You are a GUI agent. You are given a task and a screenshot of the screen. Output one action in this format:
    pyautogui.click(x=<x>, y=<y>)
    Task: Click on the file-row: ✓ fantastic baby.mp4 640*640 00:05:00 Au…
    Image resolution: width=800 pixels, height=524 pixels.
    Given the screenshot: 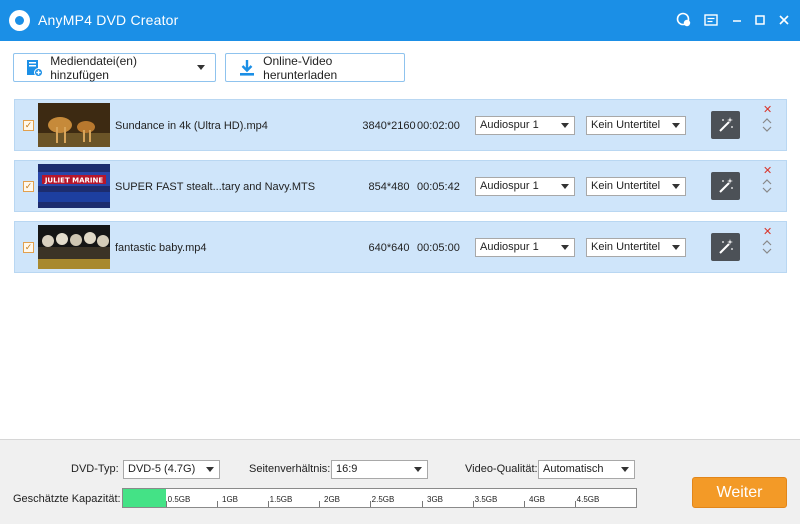 What is the action you would take?
    pyautogui.click(x=400, y=247)
    